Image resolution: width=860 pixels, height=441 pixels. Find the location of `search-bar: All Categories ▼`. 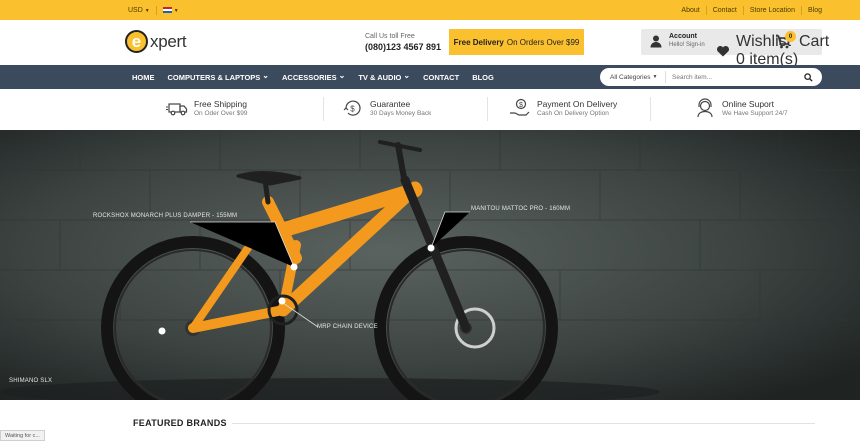

search-bar: All Categories ▼ is located at coordinates (711, 77).